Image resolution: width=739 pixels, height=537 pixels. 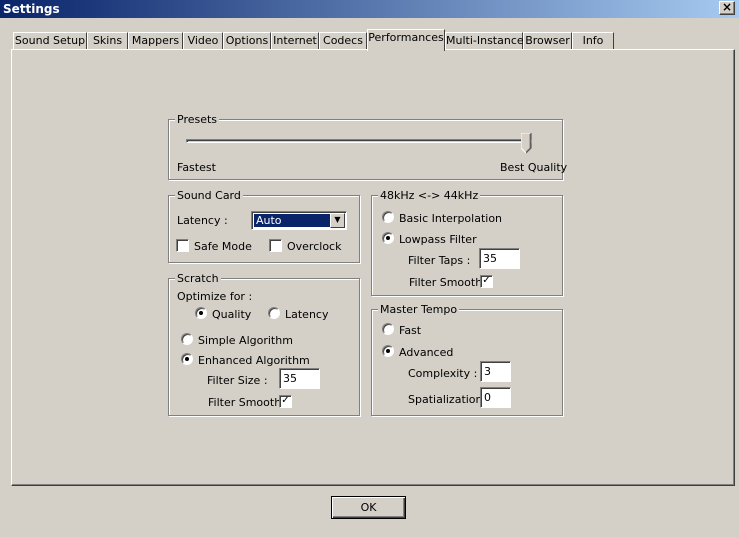 What do you see at coordinates (187, 359) in the screenshot?
I see `enhanced-algorithm-radio` at bounding box center [187, 359].